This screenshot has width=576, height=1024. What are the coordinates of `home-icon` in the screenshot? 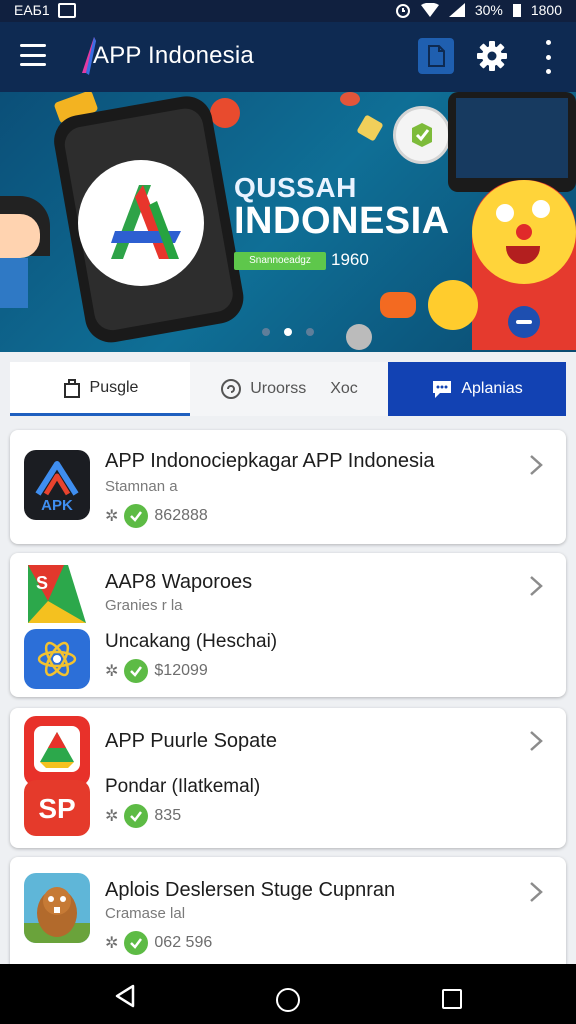 It's located at (288, 1000).